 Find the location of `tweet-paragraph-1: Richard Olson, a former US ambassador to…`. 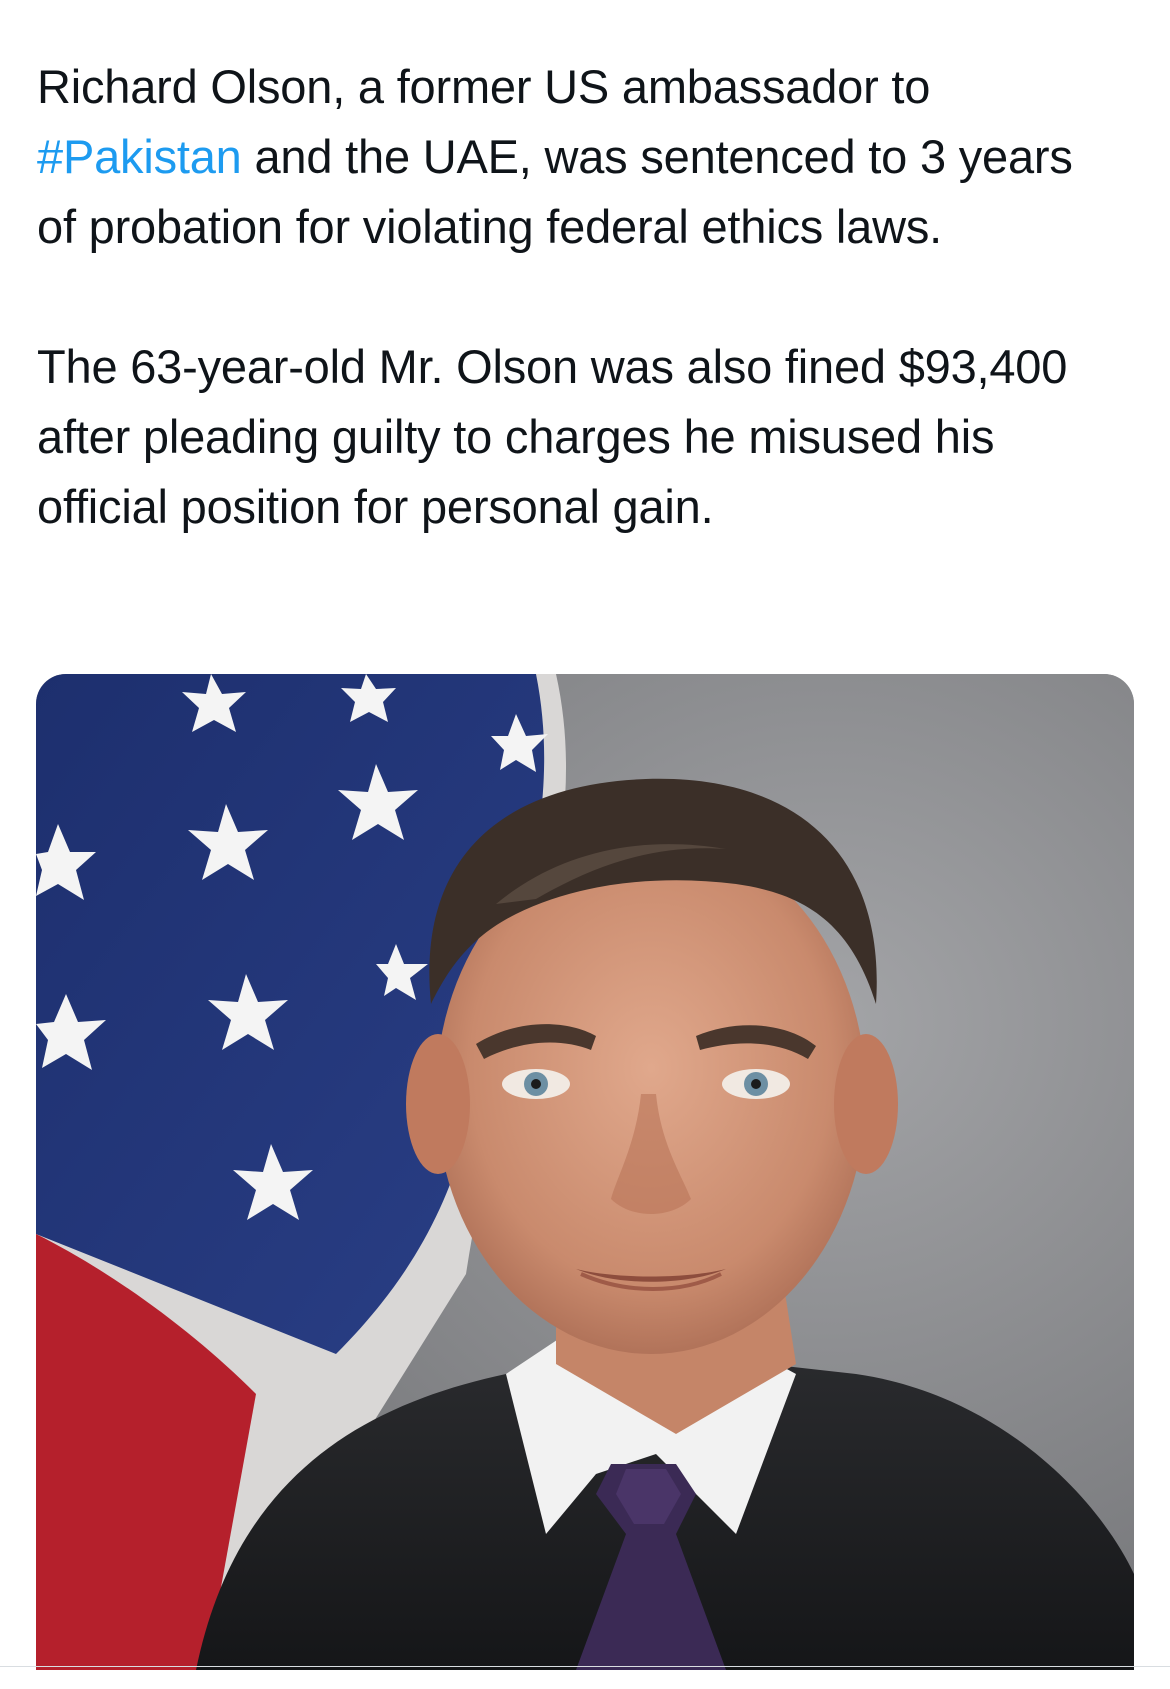

tweet-paragraph-1: Richard Olson, a former US ambassador to… is located at coordinates (577, 157).